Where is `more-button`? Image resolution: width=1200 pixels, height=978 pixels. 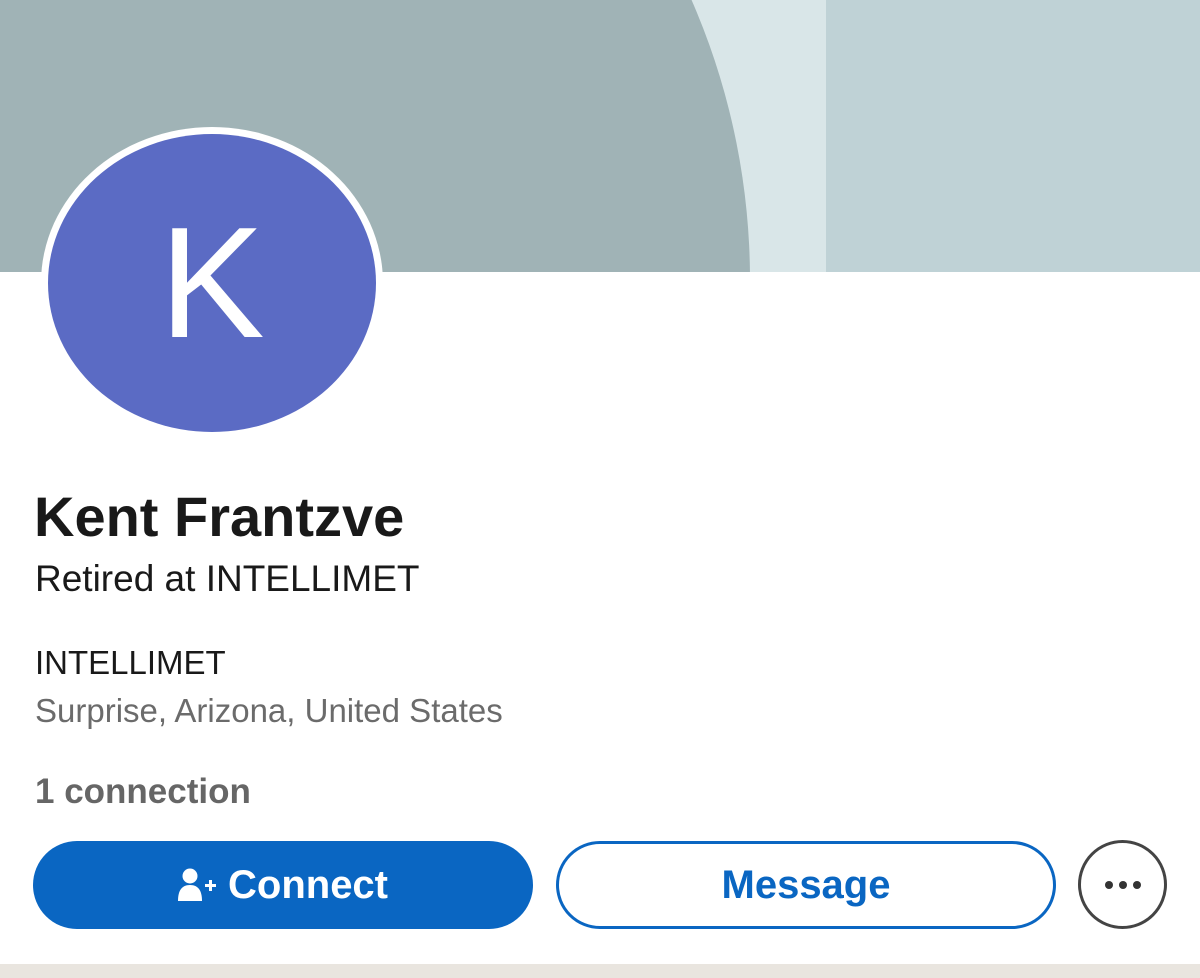
more-button is located at coordinates (1122, 884).